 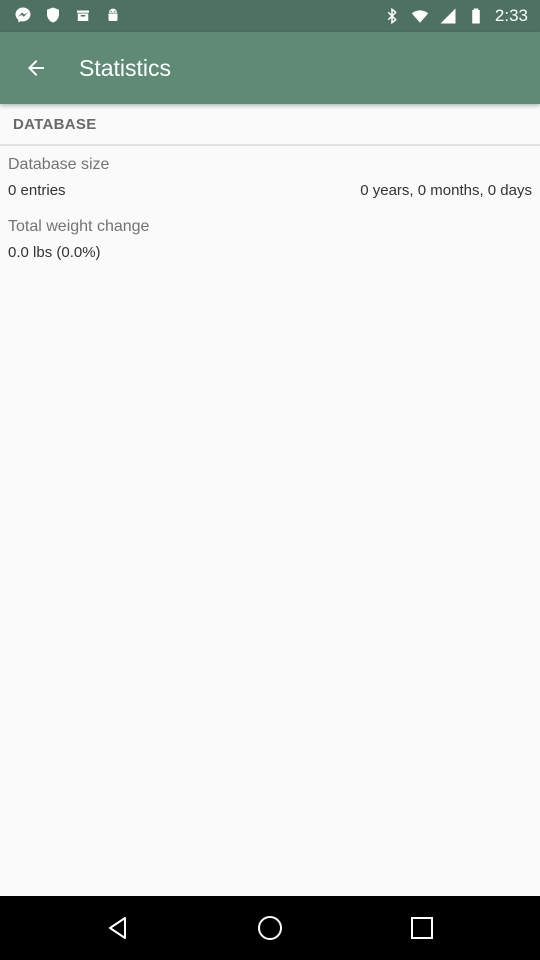 I want to click on entries-count-value: 0 entries, so click(x=37, y=190).